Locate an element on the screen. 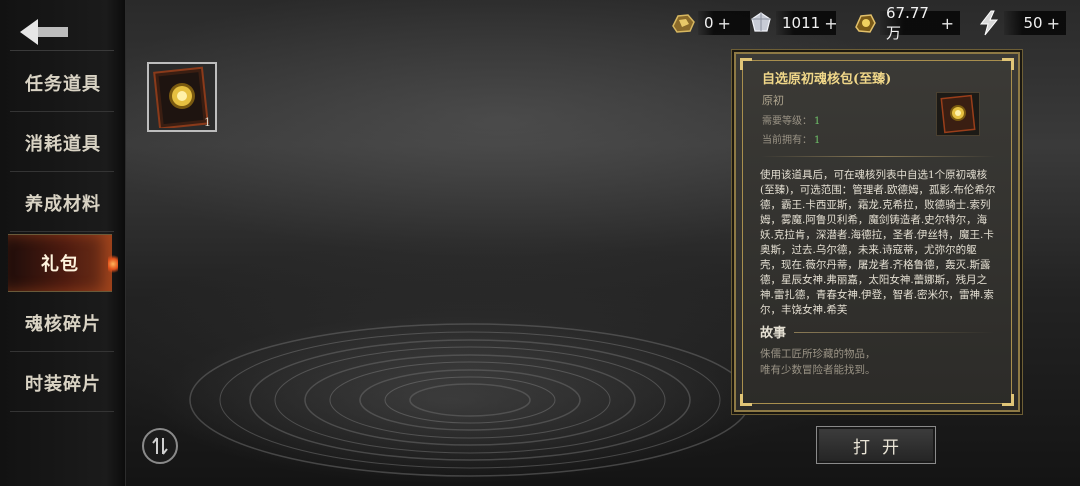 This screenshot has height=486, width=1080. currency-value: 1011 is located at coordinates (801, 23).